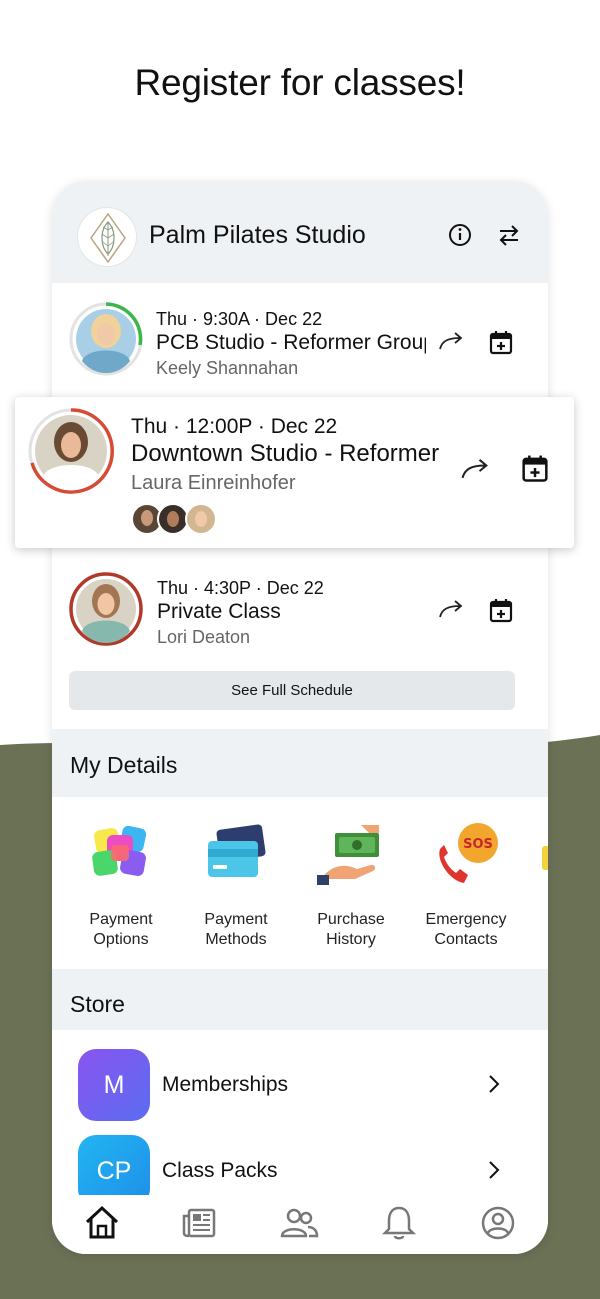 This screenshot has width=600, height=1299. I want to click on store-item-memberships: M Memberships, so click(300, 1089).